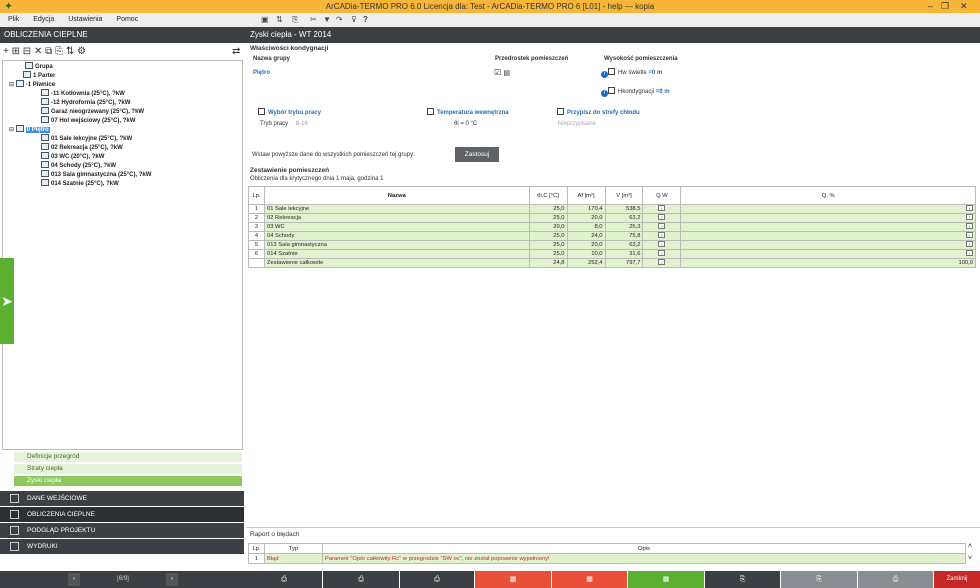  What do you see at coordinates (80, 183) in the screenshot?
I see `tree-node-room: 014 Szatnie (25°C), ?kW` at bounding box center [80, 183].